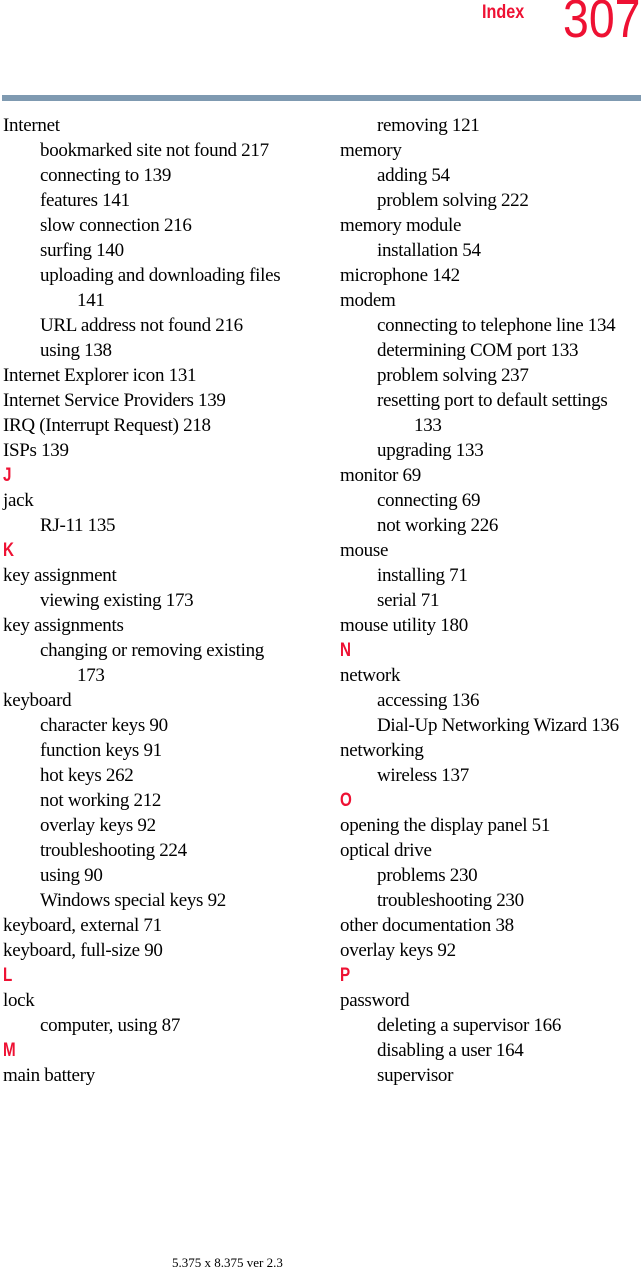 Image resolution: width=641 pixels, height=1271 pixels. I want to click on index-entry: key assignment, so click(60, 575).